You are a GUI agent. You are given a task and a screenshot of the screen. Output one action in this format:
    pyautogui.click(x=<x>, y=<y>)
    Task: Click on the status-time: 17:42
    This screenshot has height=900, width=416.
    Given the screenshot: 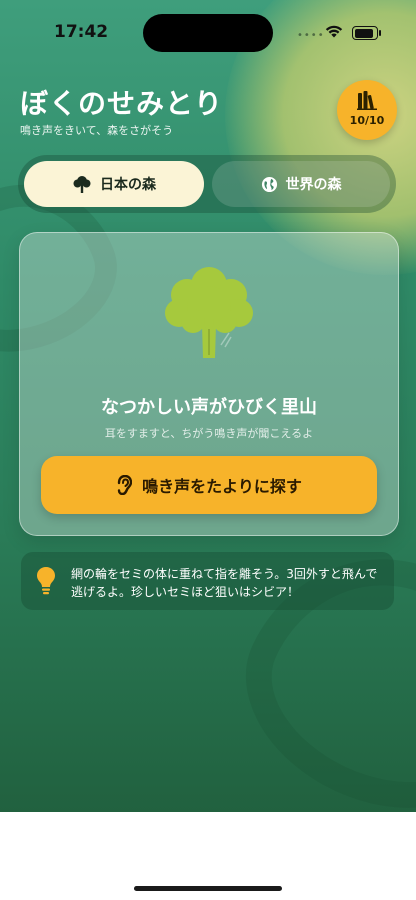 What is the action you would take?
    pyautogui.click(x=81, y=32)
    